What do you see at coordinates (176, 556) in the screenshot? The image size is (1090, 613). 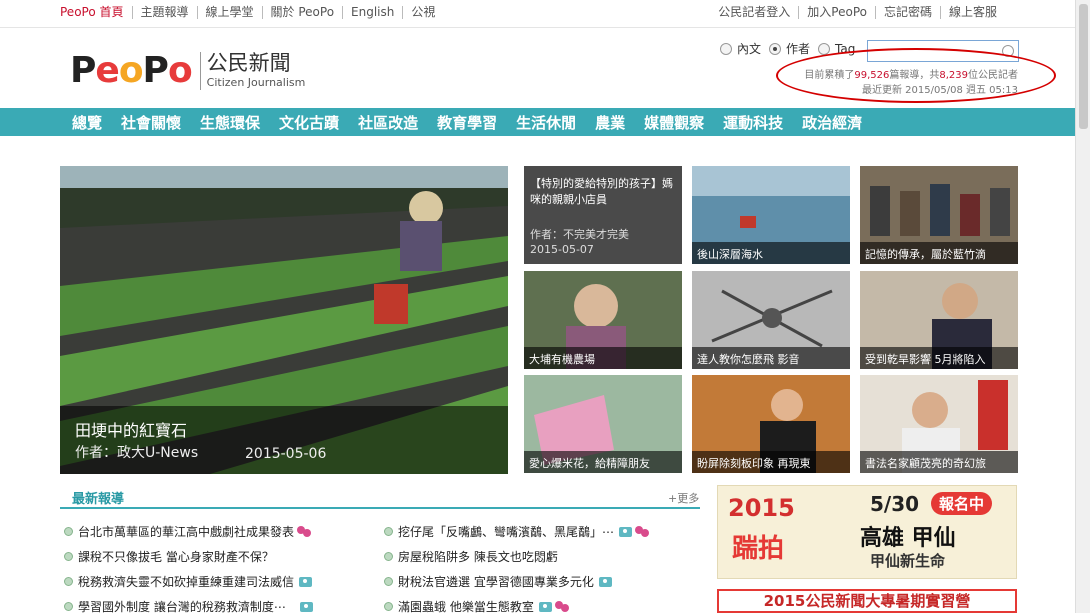 I see `news-title: 課稅不只像拔毛 當心身家財產不保？` at bounding box center [176, 556].